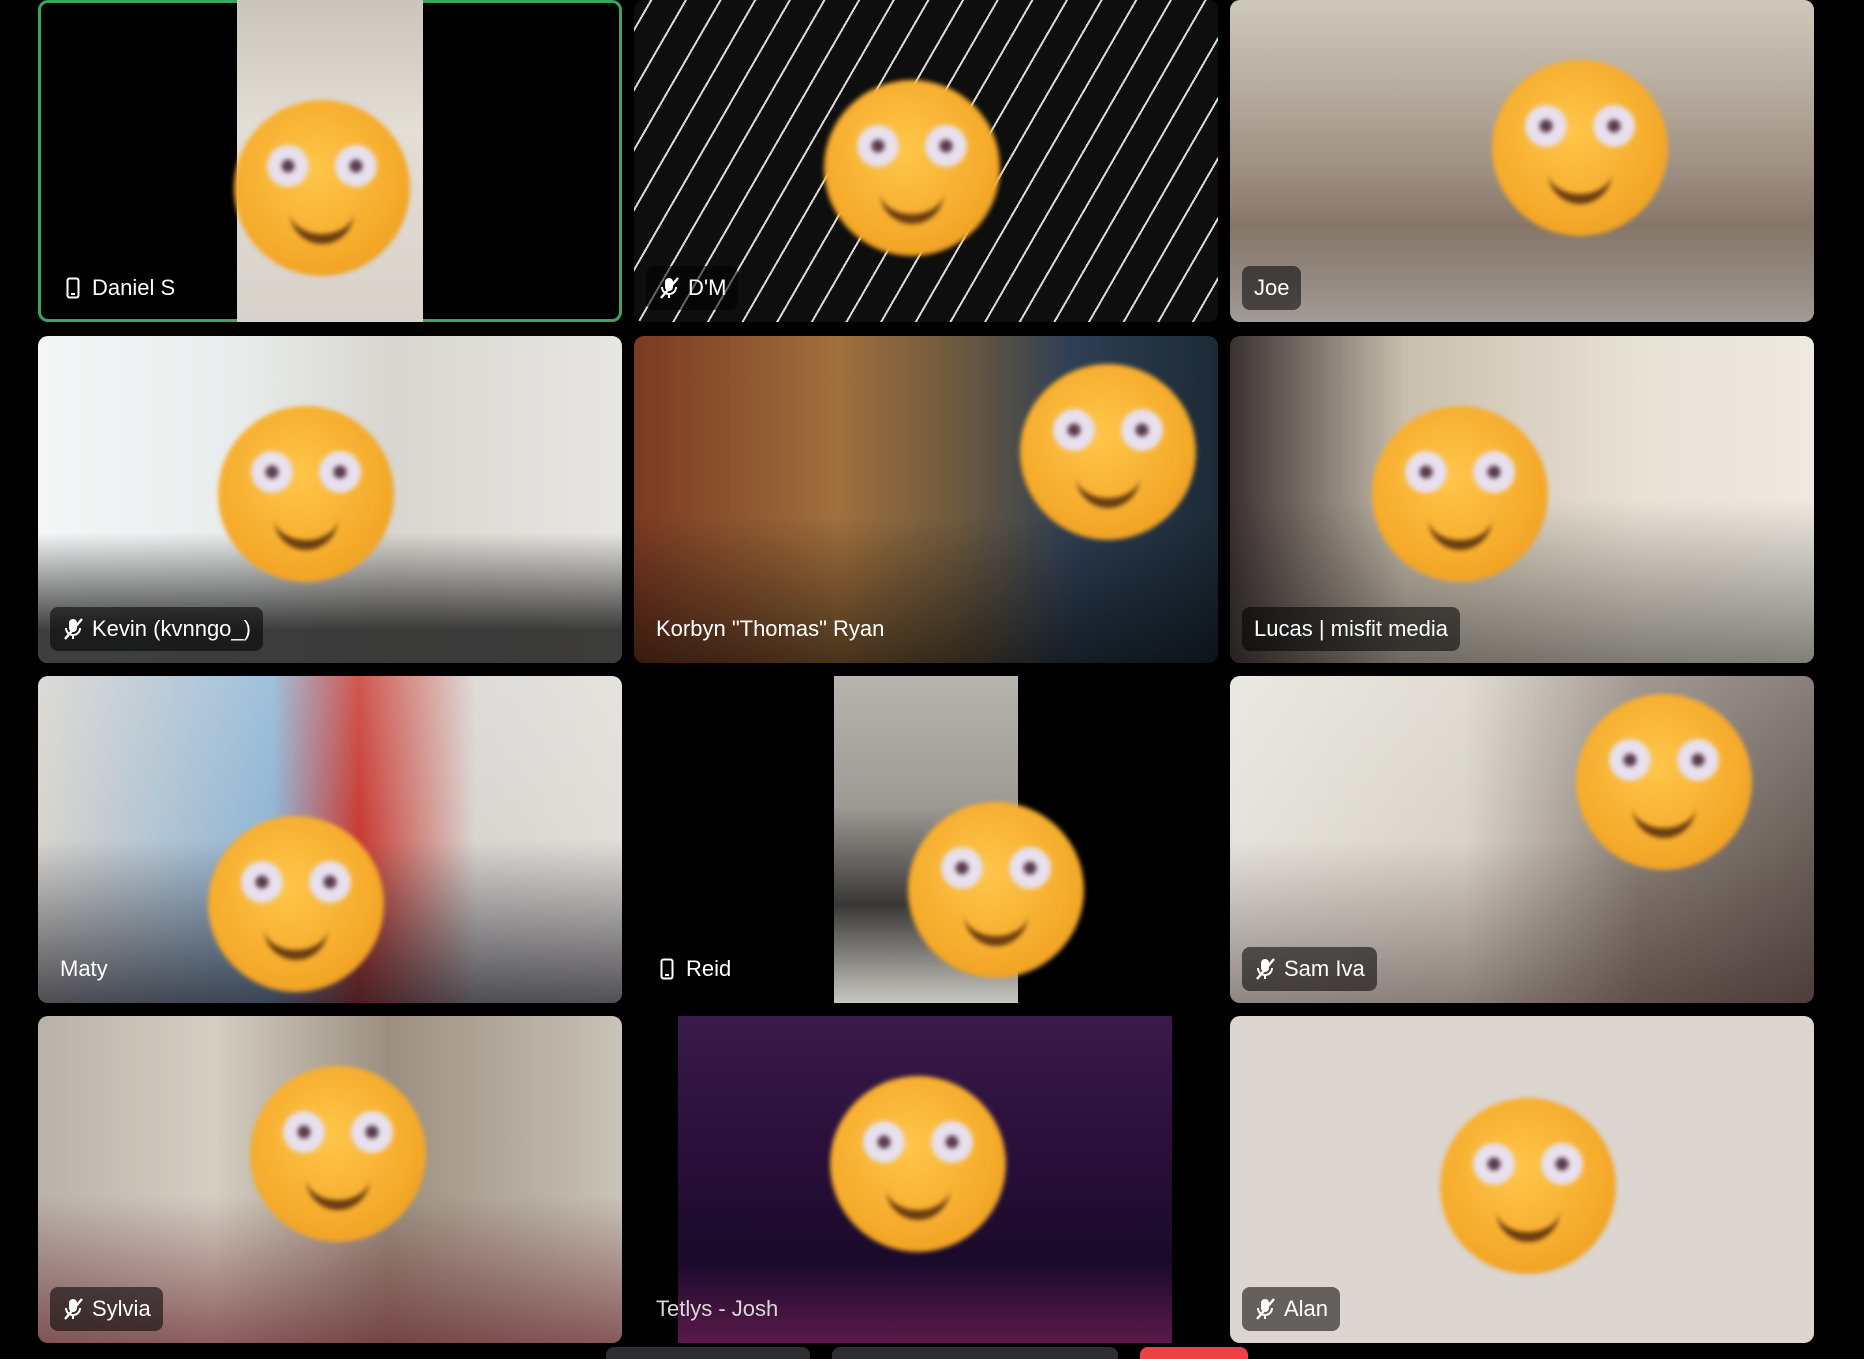 Image resolution: width=1864 pixels, height=1359 pixels. Describe the element at coordinates (1324, 968) in the screenshot. I see `participant-name: Sam Iva` at that location.